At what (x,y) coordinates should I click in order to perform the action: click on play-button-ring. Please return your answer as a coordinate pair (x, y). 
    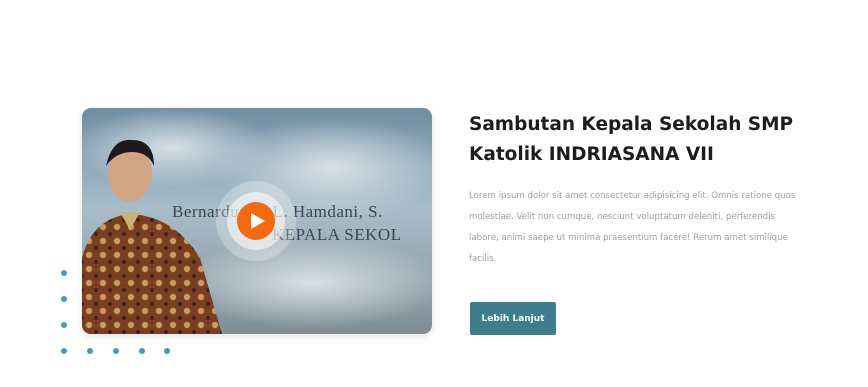
    Looking at the image, I should click on (256, 221).